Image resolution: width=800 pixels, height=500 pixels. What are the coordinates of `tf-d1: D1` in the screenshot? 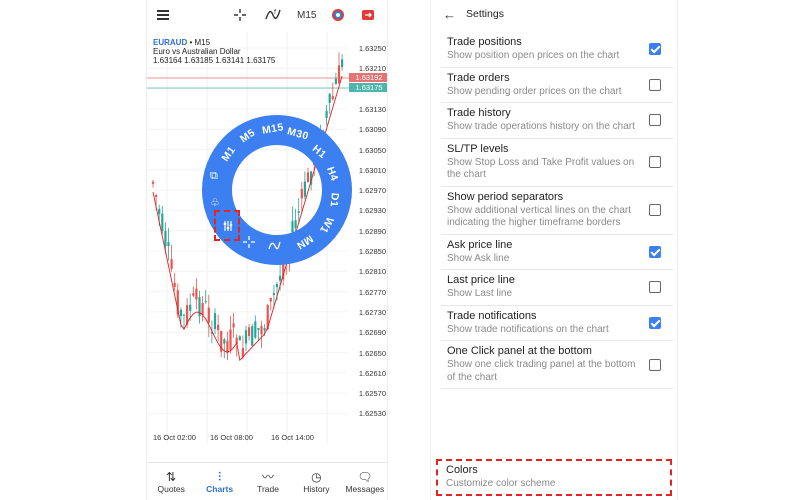 It's located at (334, 199).